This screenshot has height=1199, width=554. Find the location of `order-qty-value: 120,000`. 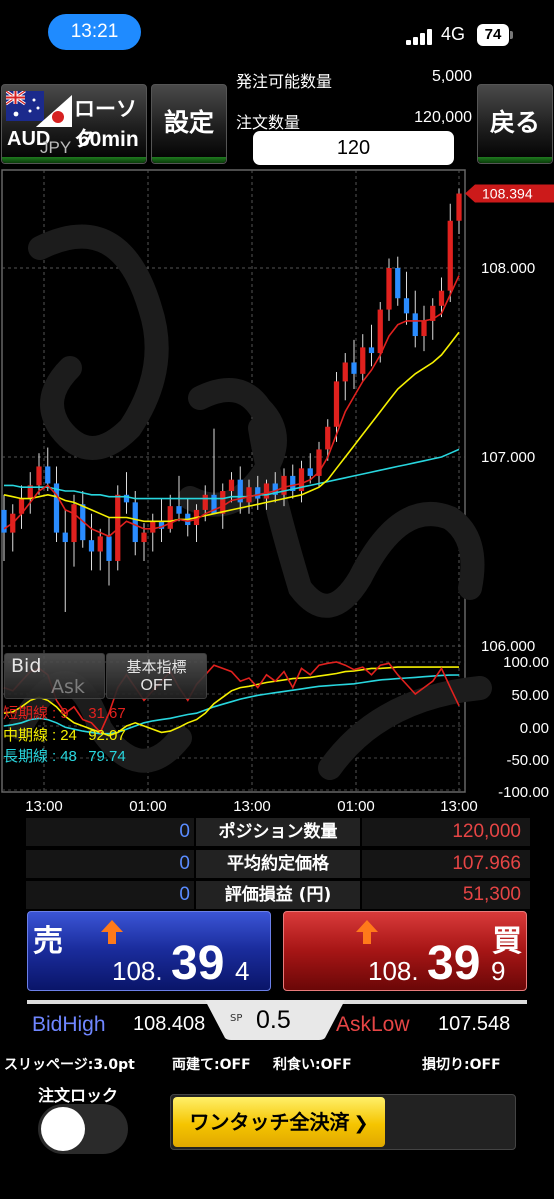

order-qty-value: 120,000 is located at coordinates (443, 117).